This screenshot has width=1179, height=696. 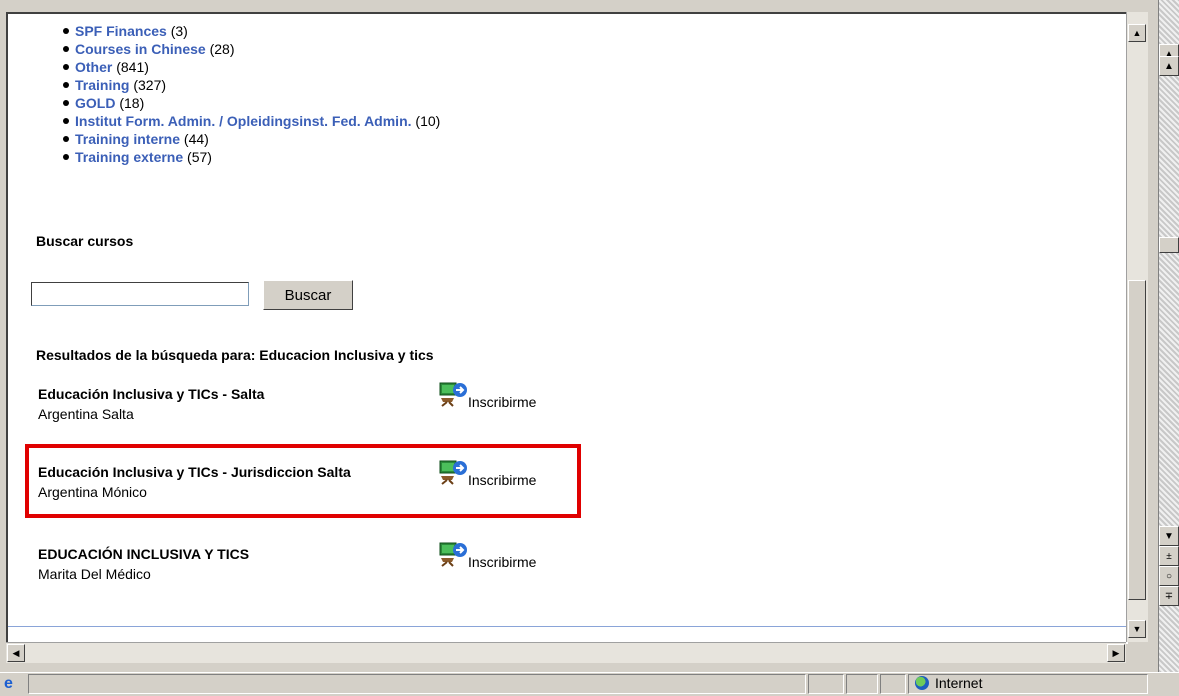 What do you see at coordinates (1137, 440) in the screenshot?
I see `scroll-thumb` at bounding box center [1137, 440].